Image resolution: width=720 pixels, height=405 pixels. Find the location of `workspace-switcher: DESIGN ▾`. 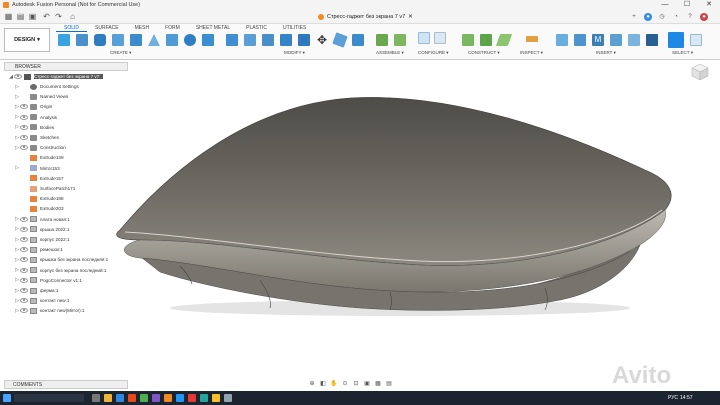

workspace-switcher: DESIGN ▾ is located at coordinates (27, 40).